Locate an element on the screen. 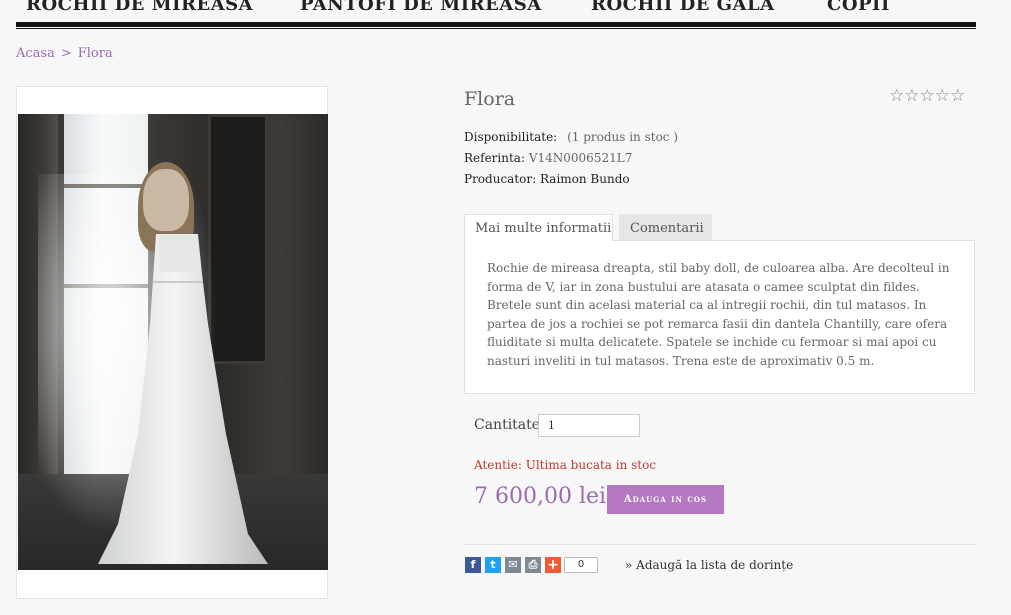  availability-label: Disponibilitate: is located at coordinates (511, 137).